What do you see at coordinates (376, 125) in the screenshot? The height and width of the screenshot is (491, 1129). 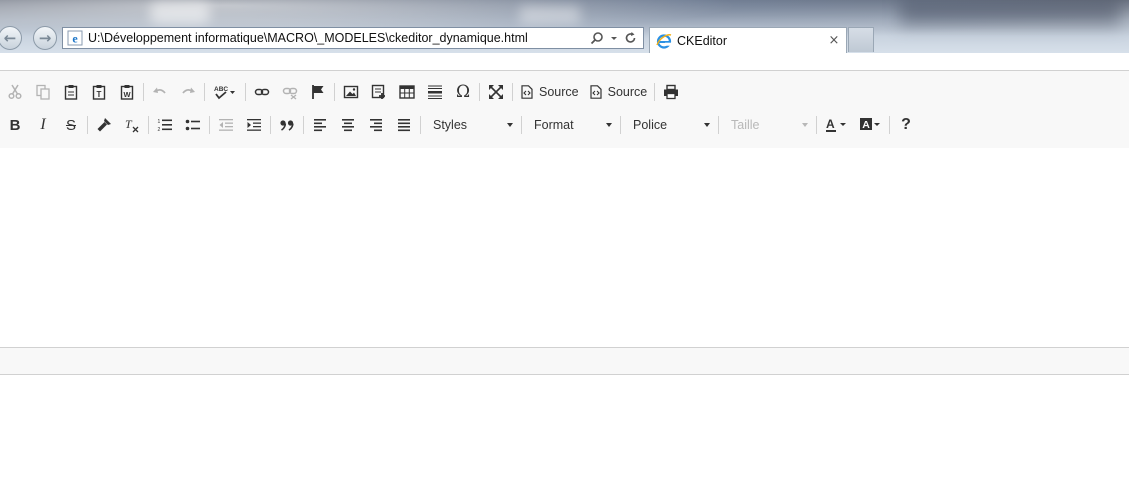 I see `align-right-icon` at bounding box center [376, 125].